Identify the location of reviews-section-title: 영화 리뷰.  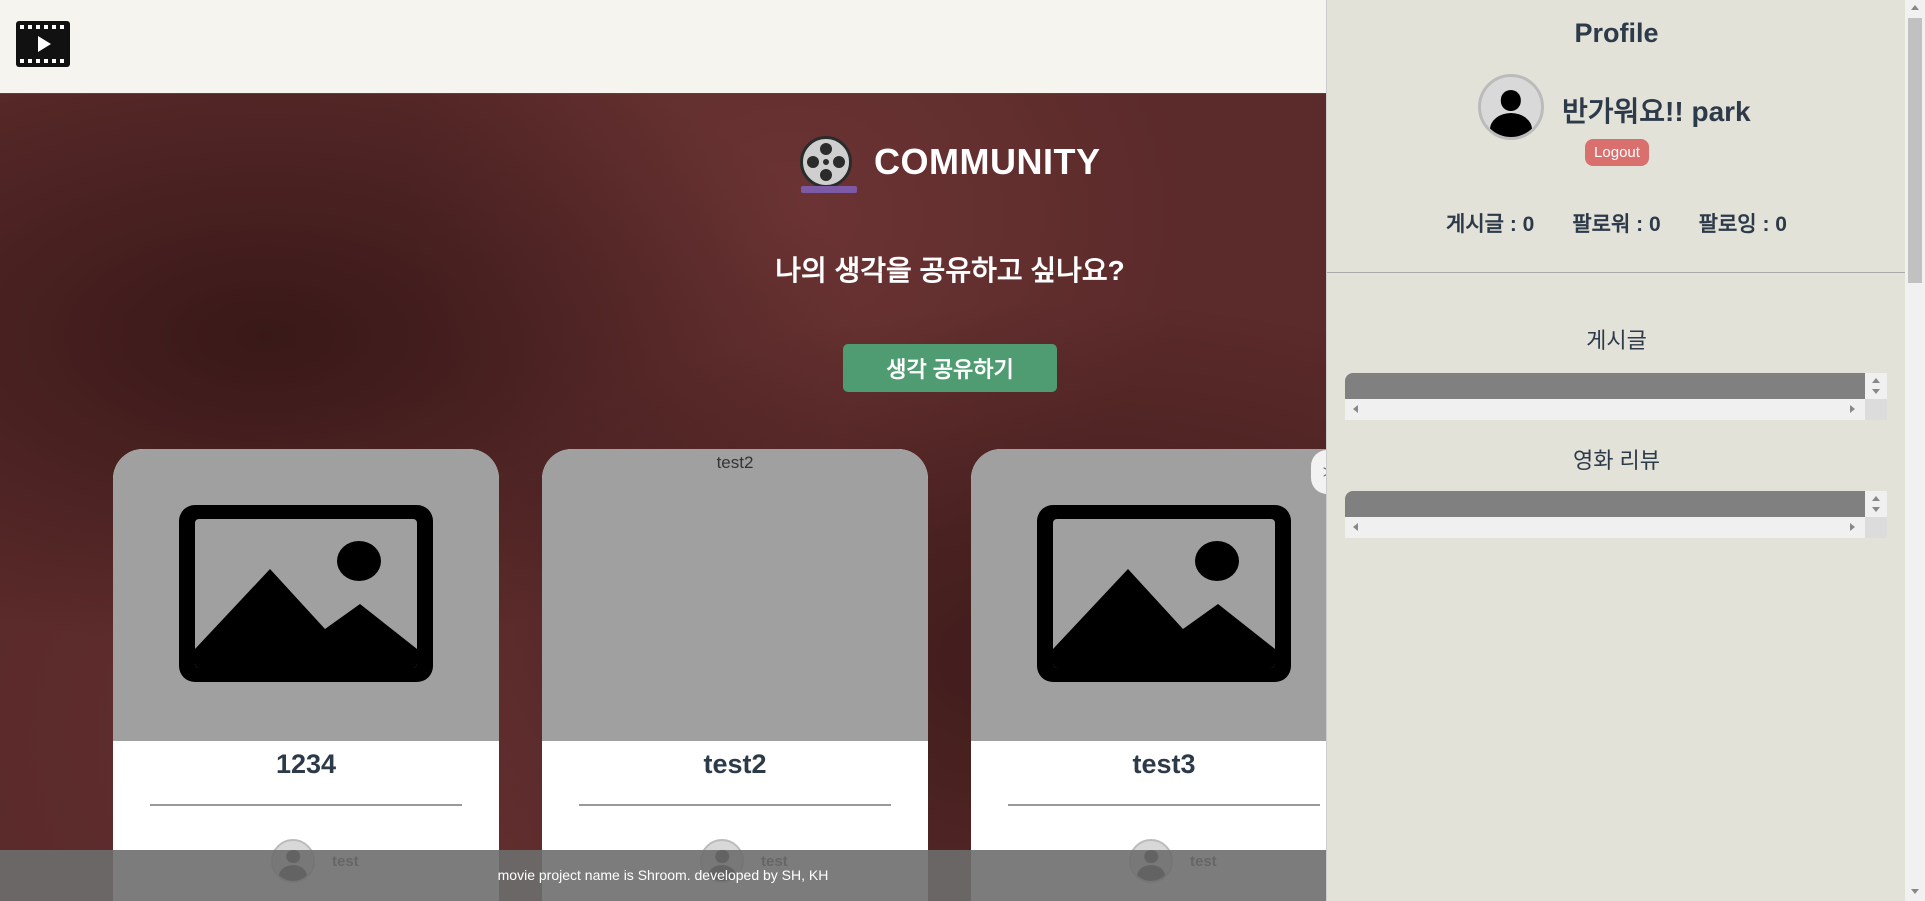
(1616, 460).